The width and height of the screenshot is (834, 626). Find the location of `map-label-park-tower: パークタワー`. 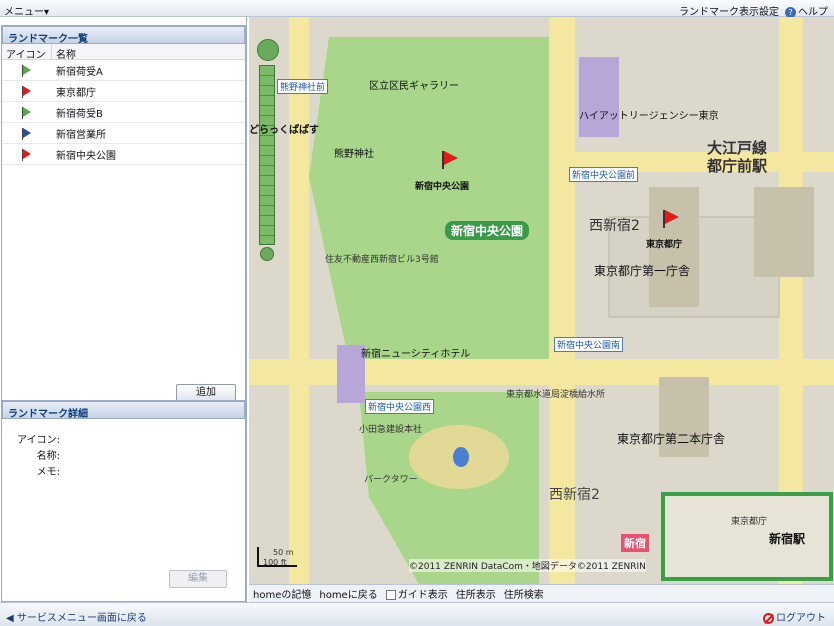

map-label-park-tower: パークタワー is located at coordinates (391, 480).